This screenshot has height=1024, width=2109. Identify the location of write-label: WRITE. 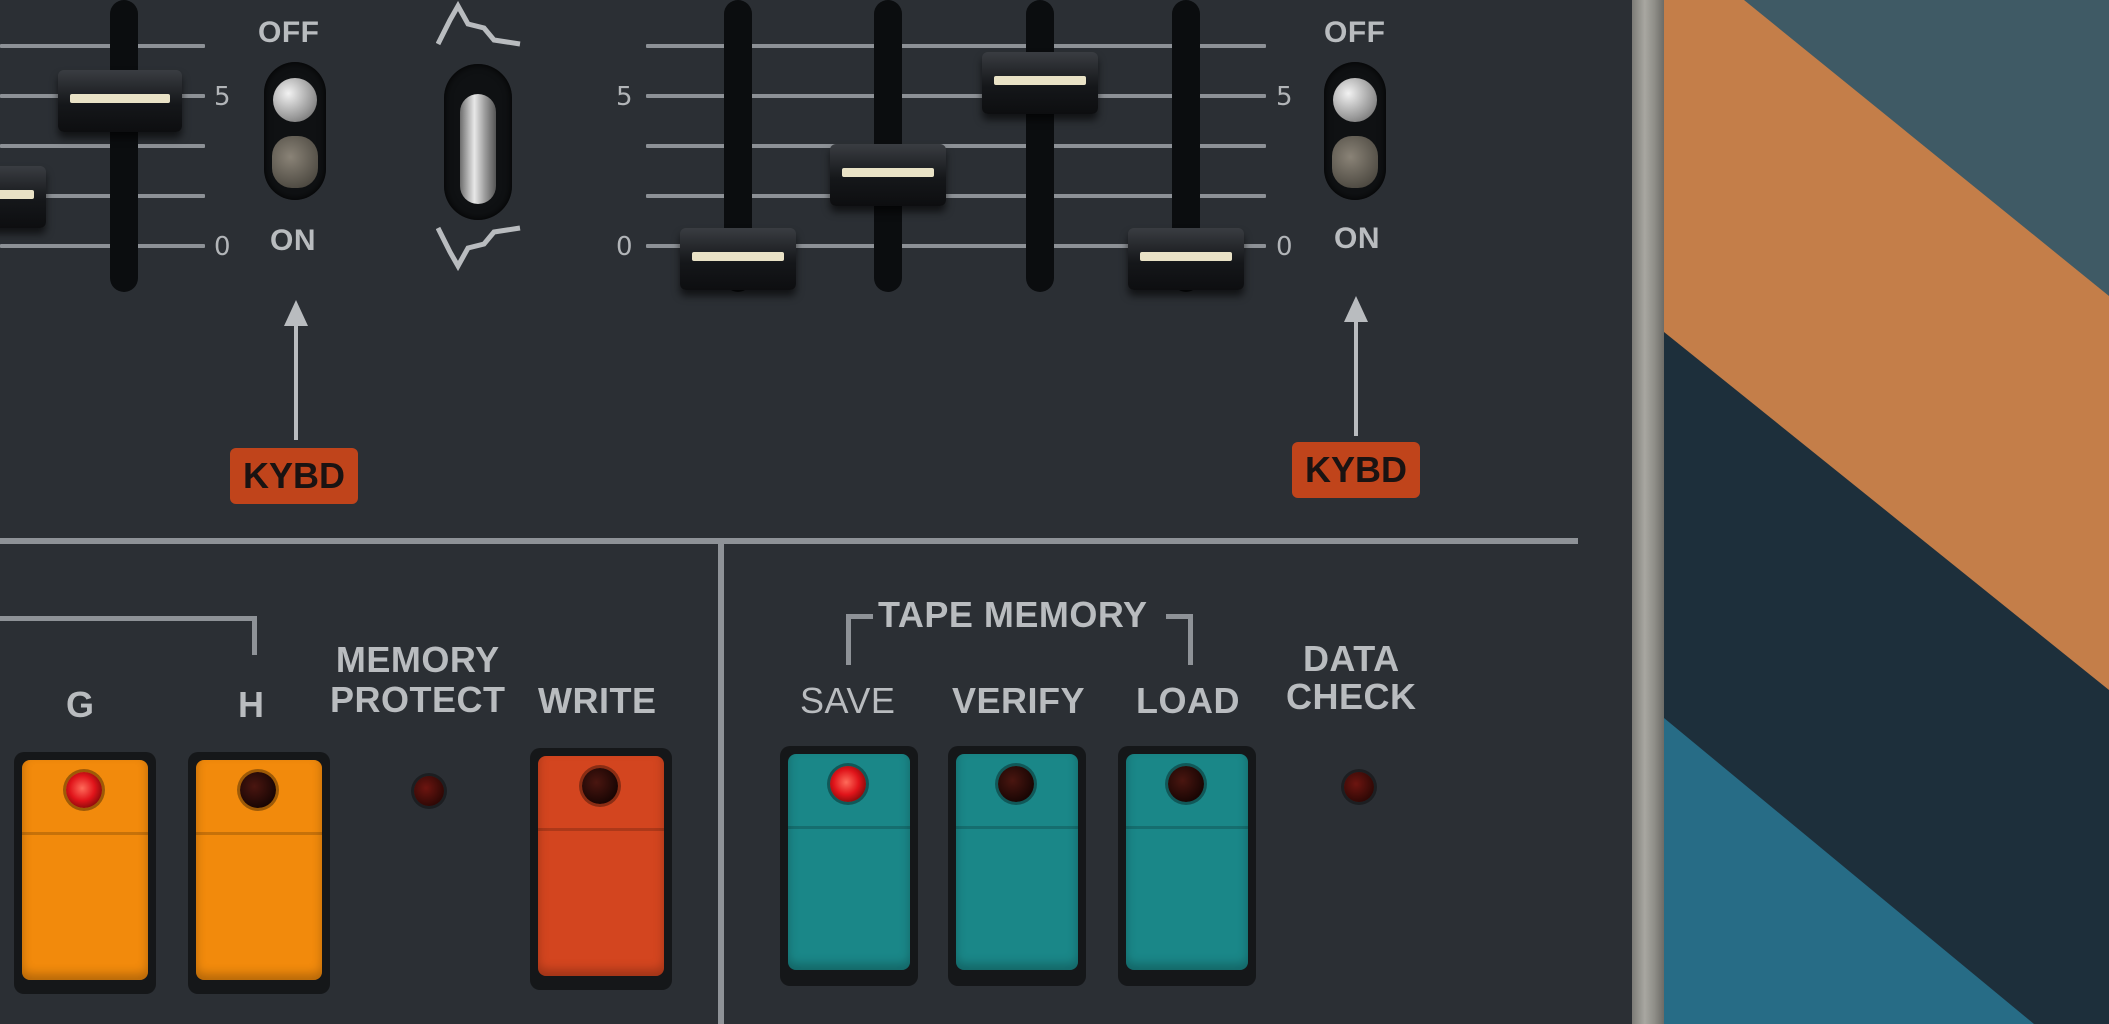
(597, 700).